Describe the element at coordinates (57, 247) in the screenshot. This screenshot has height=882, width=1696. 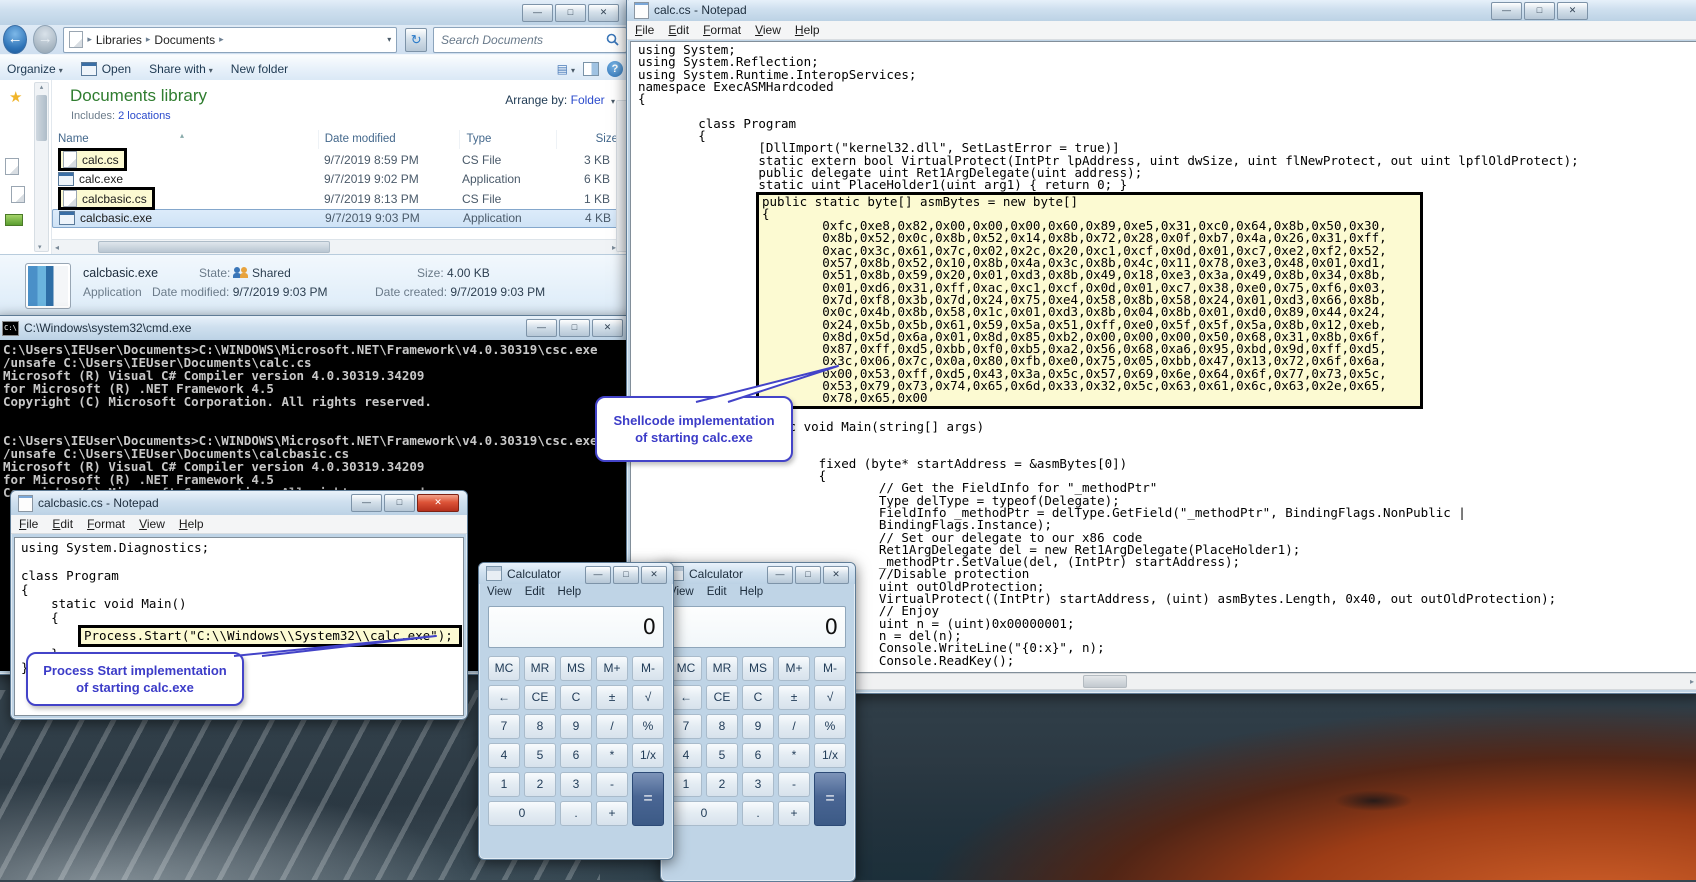
I see `scroll-left-icon: ◂` at that location.